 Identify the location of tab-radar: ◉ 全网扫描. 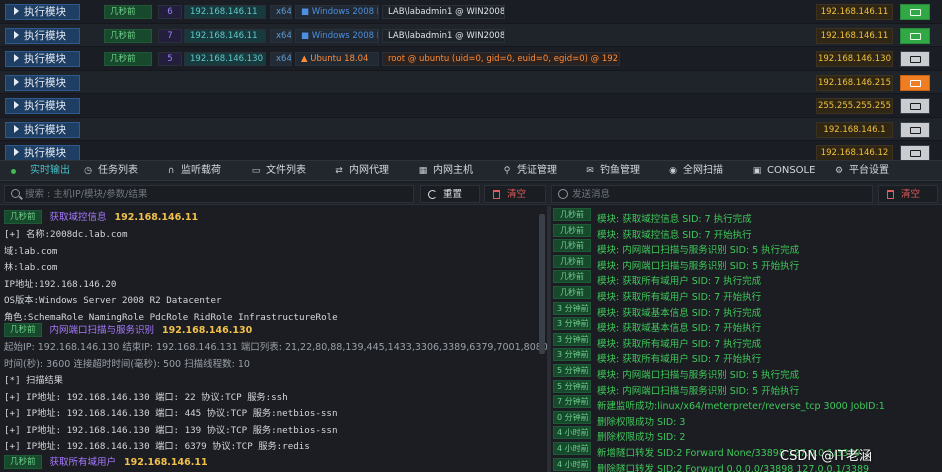
(701, 171).